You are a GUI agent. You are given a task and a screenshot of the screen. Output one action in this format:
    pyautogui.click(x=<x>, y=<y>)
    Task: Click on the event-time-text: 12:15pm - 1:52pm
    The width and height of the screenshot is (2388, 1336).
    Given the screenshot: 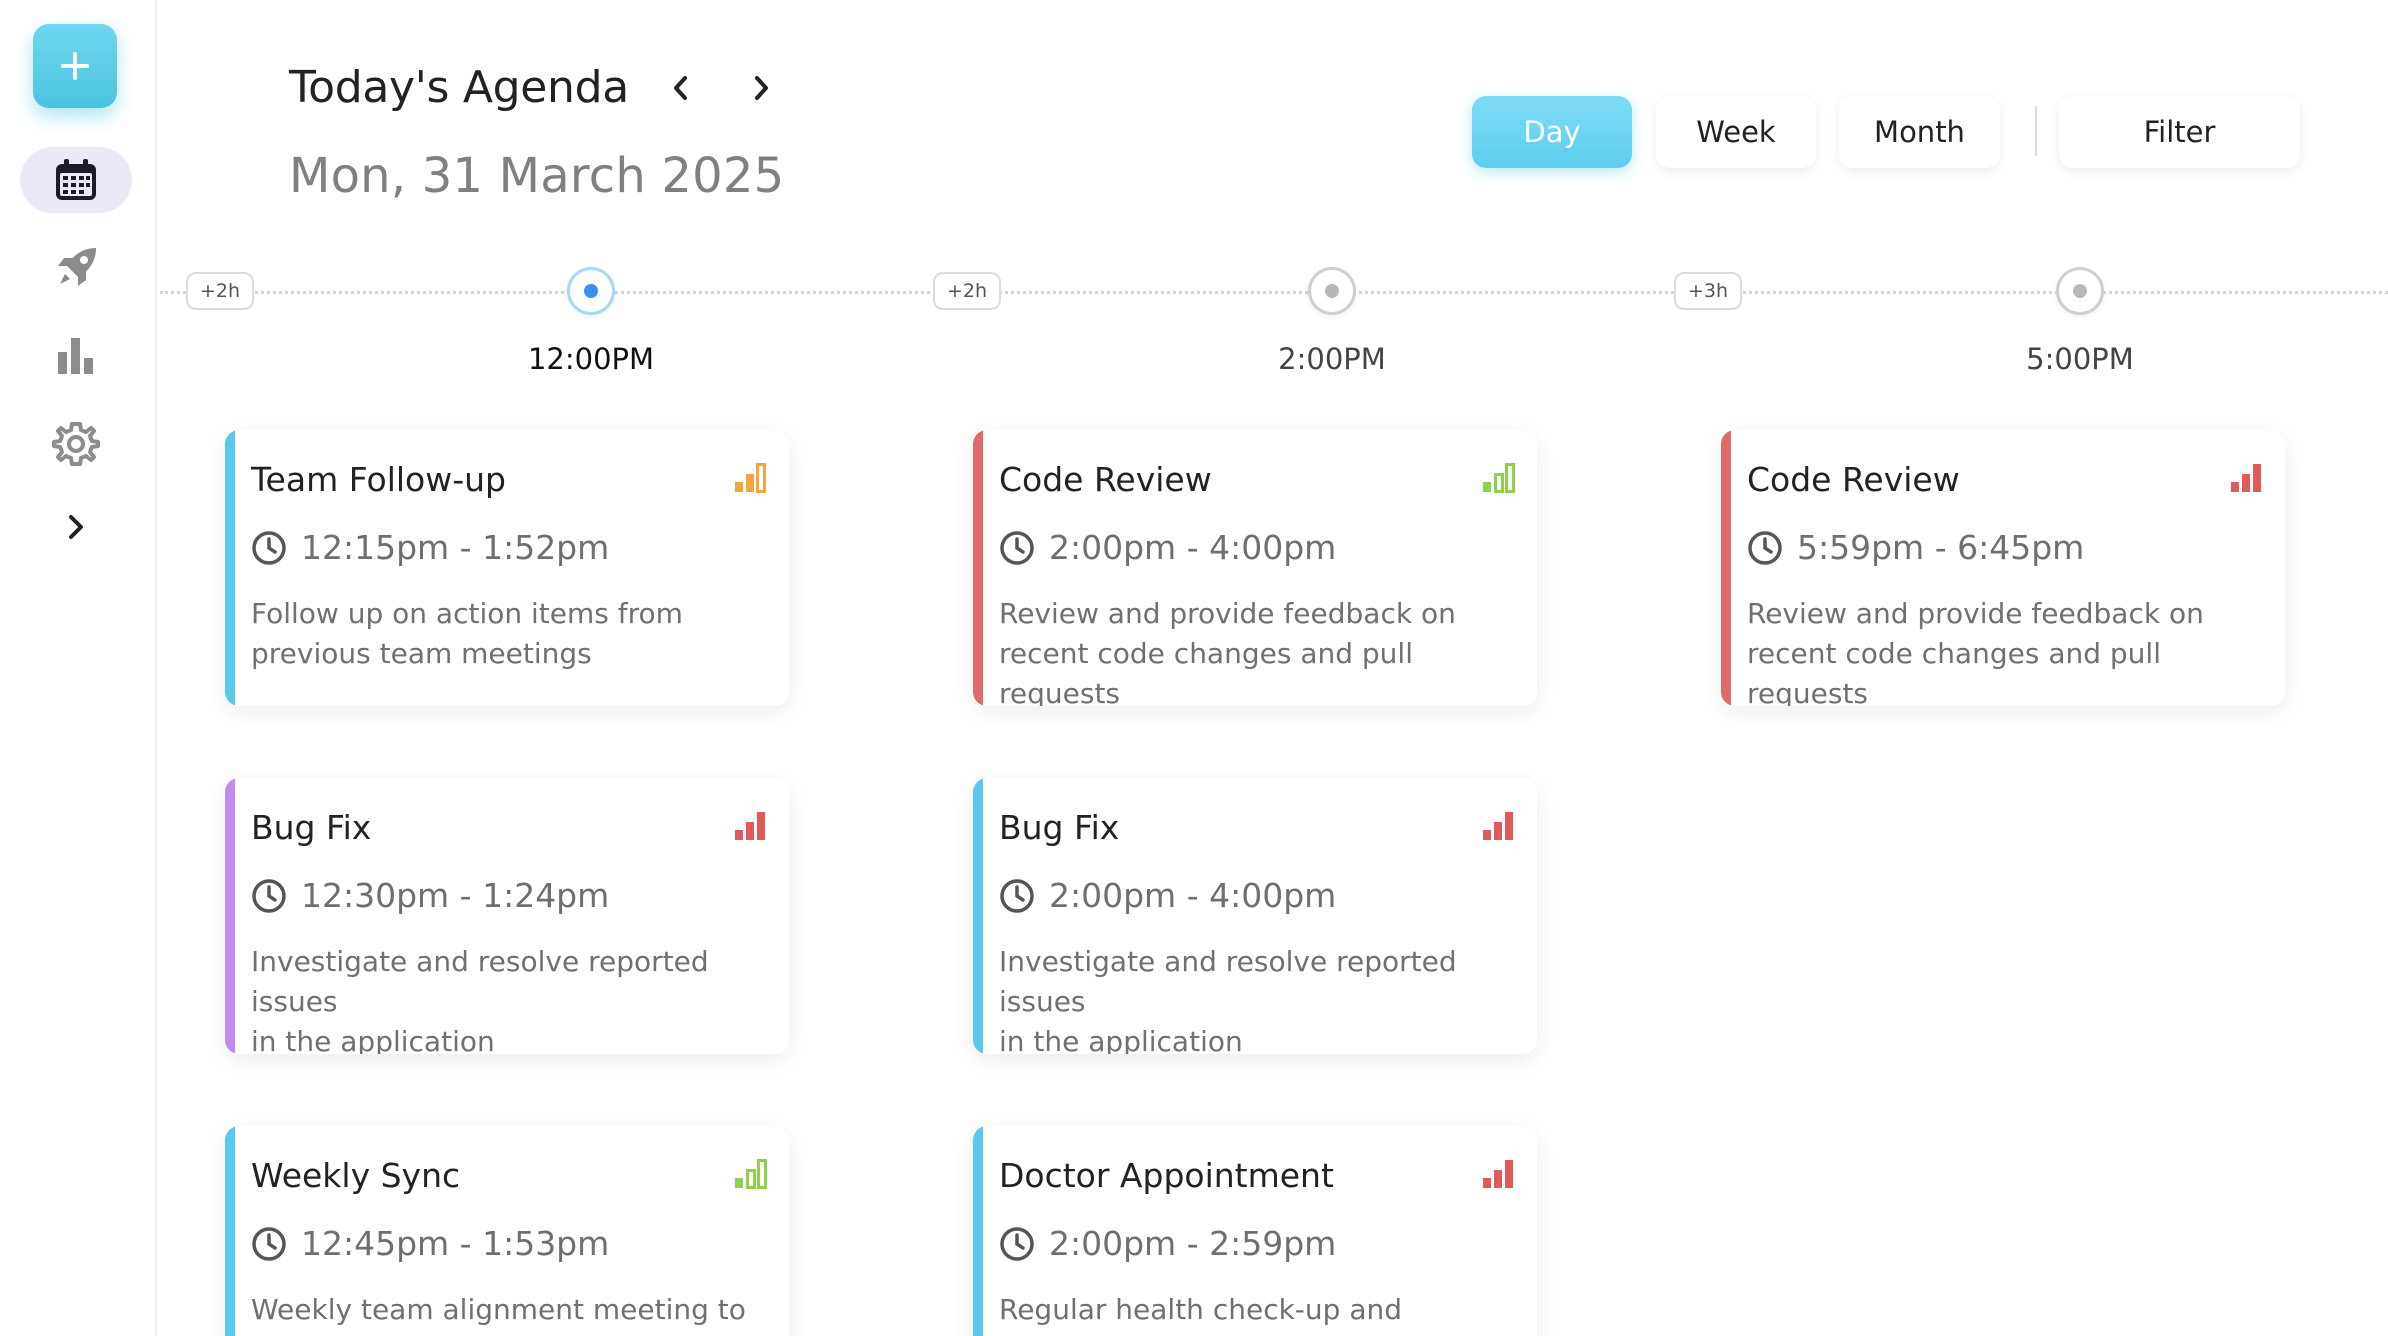 What is the action you would take?
    pyautogui.click(x=455, y=547)
    